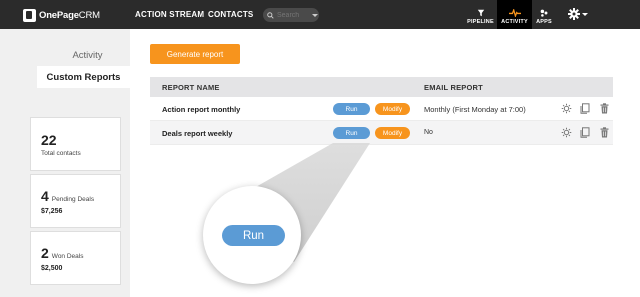 The image size is (640, 297). I want to click on nav-activity-label: ACTIVITY, so click(514, 22).